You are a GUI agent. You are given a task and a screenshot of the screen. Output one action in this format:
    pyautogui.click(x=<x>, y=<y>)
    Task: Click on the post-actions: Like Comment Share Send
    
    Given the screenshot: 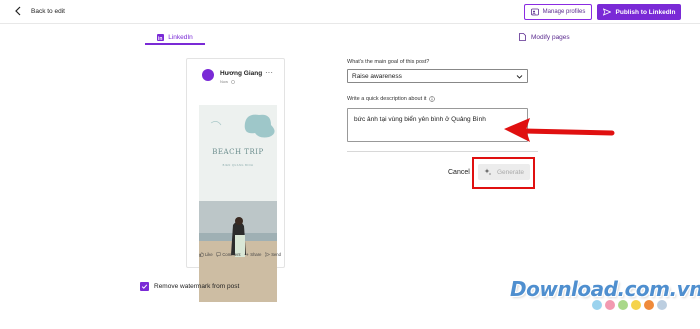 What is the action you would take?
    pyautogui.click(x=240, y=254)
    